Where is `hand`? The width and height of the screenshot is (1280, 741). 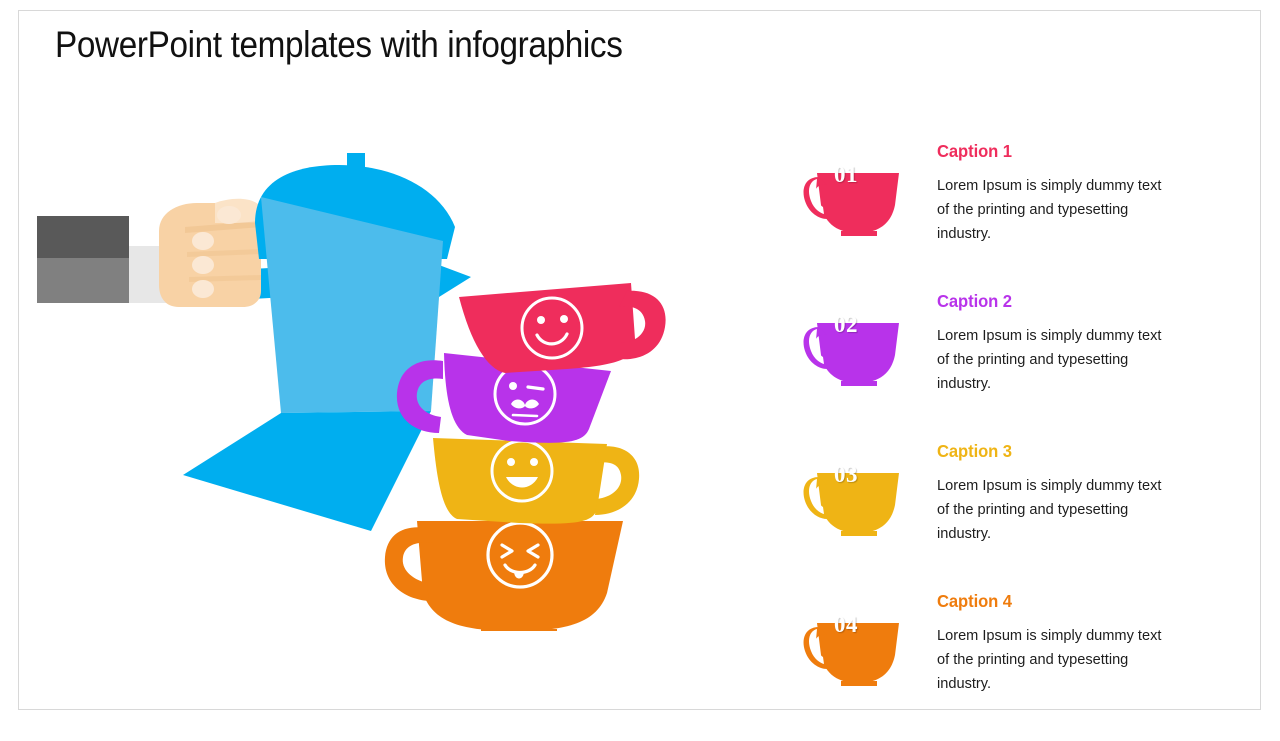
hand is located at coordinates (210, 252).